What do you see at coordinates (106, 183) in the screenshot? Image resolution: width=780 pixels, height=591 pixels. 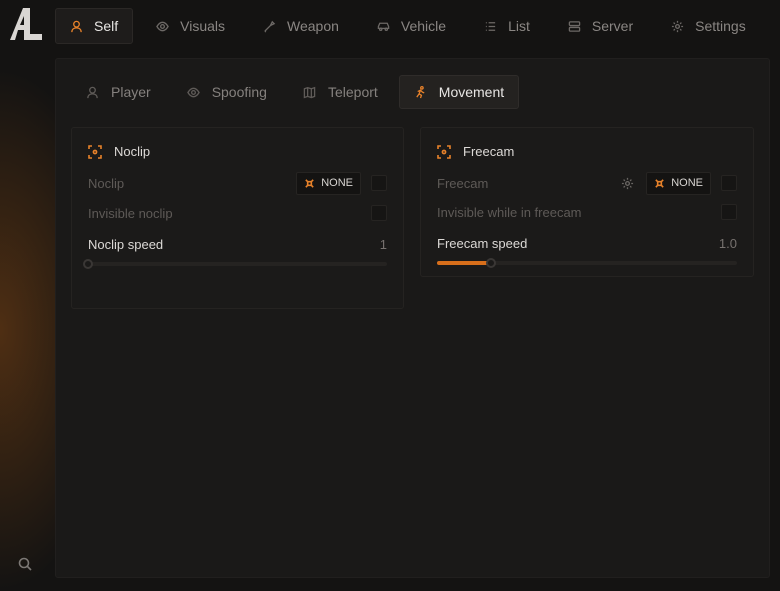 I see `noclip-toggle-label: Noclip` at bounding box center [106, 183].